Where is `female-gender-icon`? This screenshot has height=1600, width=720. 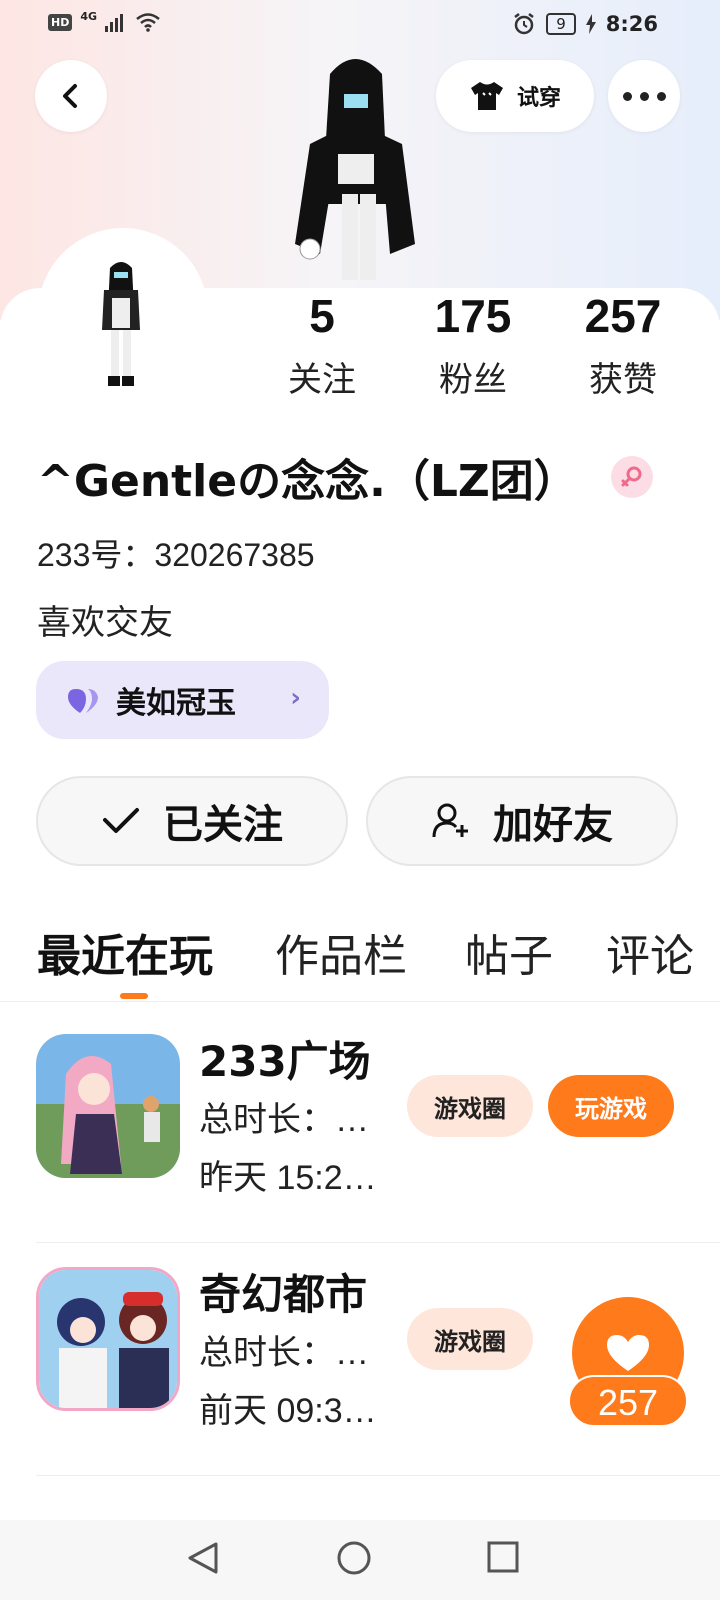
female-gender-icon is located at coordinates (632, 477).